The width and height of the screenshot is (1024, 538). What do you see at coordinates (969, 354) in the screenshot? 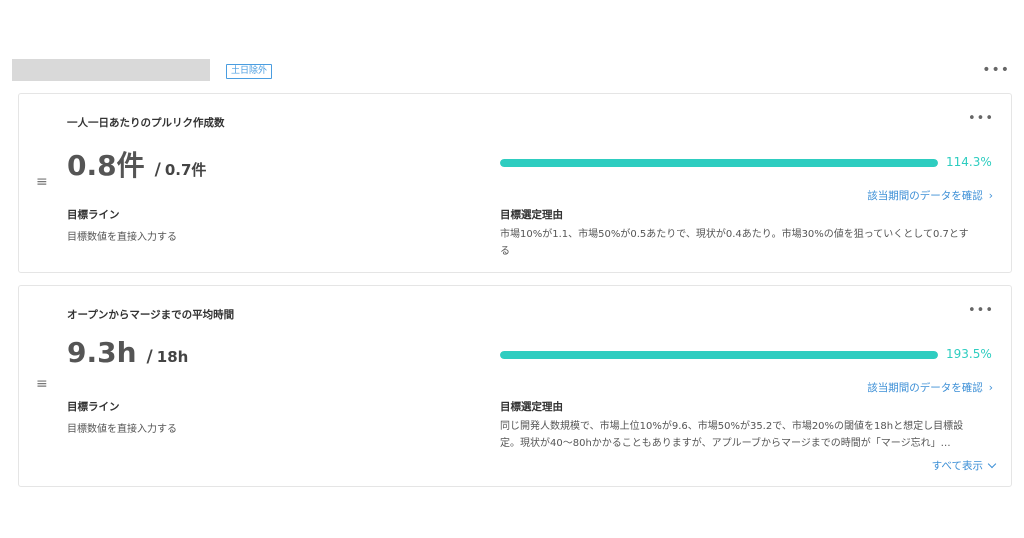
I see `progress-percent: 193.5%` at bounding box center [969, 354].